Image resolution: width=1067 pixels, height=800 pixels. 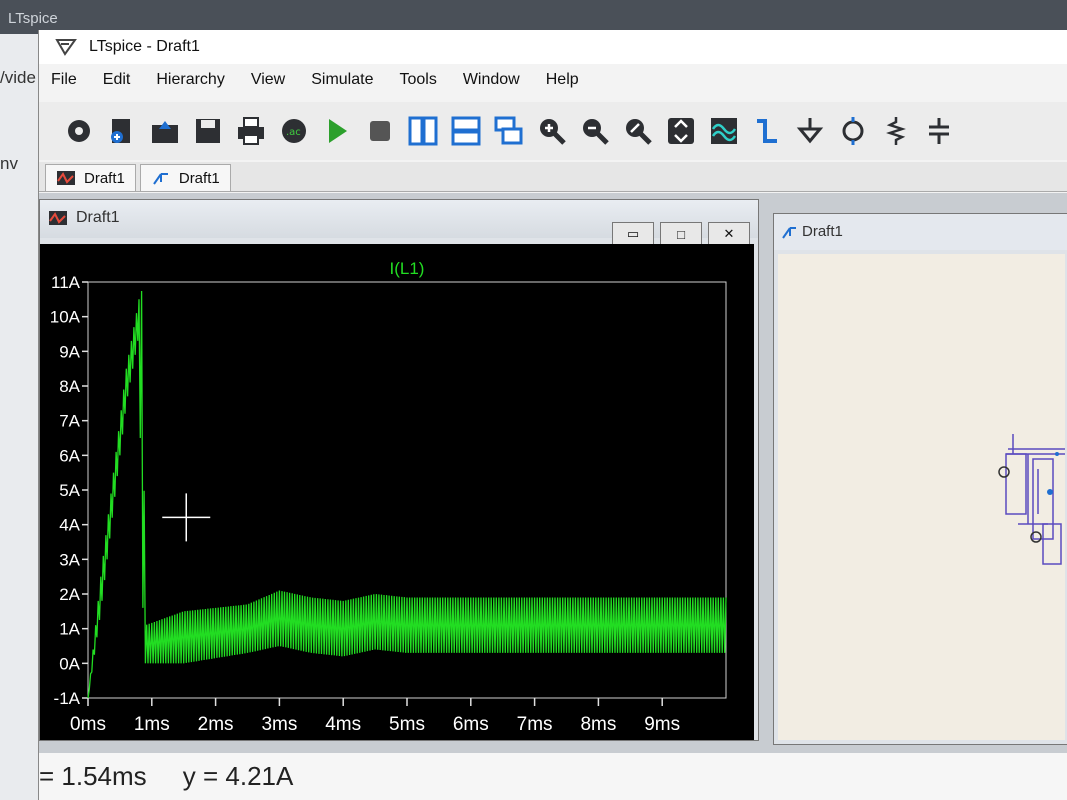 I want to click on resistor-icon, so click(x=896, y=131).